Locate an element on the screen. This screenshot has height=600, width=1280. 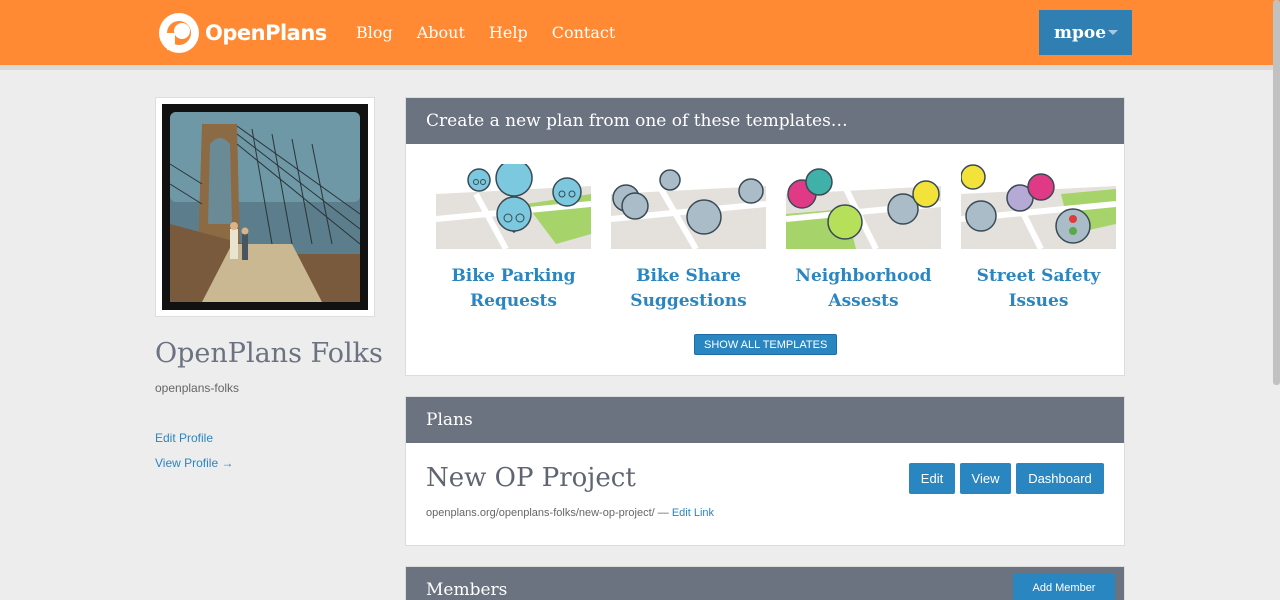
neighborhood-map-icon is located at coordinates (863, 209).